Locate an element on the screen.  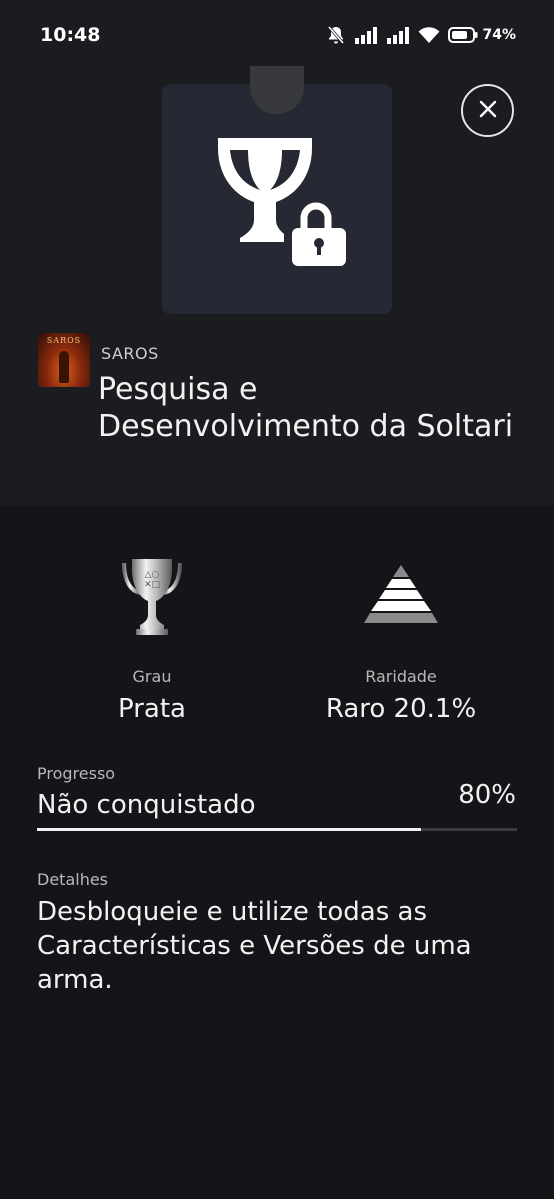
game-thumbnail-title: SAROS is located at coordinates (64, 340).